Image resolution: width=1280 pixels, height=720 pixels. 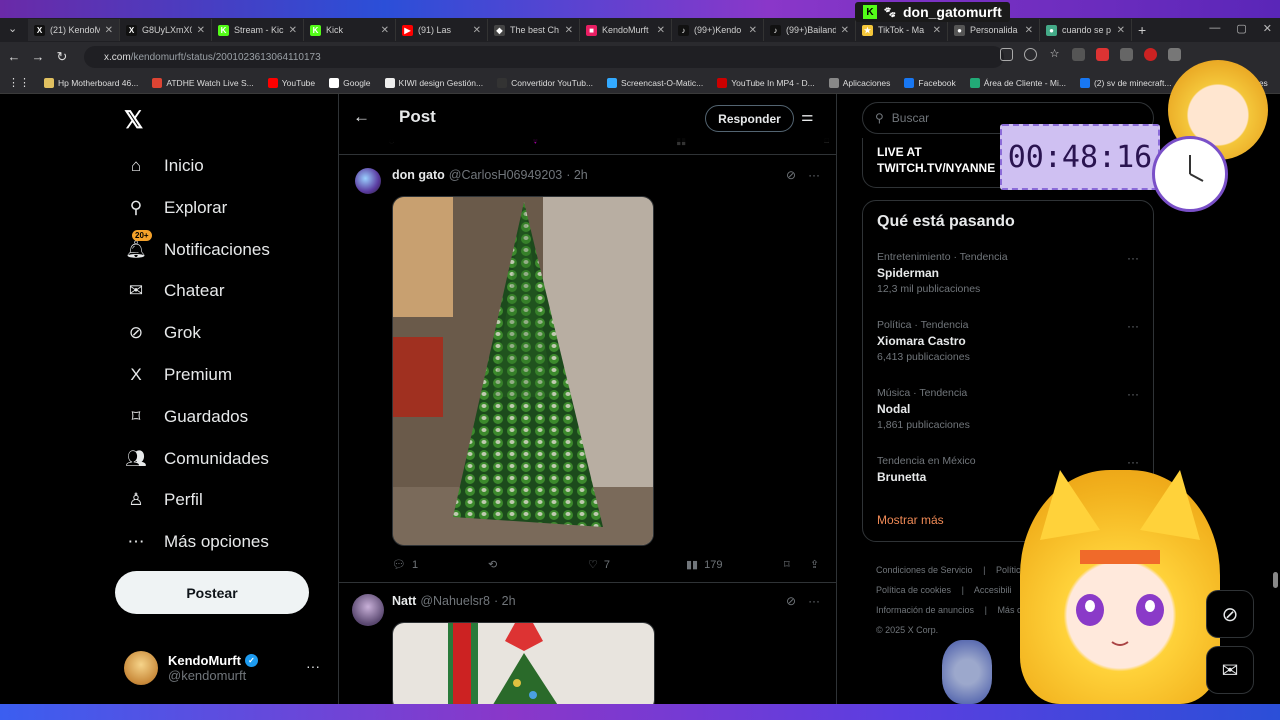 What do you see at coordinates (350, 82) in the screenshot?
I see `bookmark-item: Google` at bounding box center [350, 82].